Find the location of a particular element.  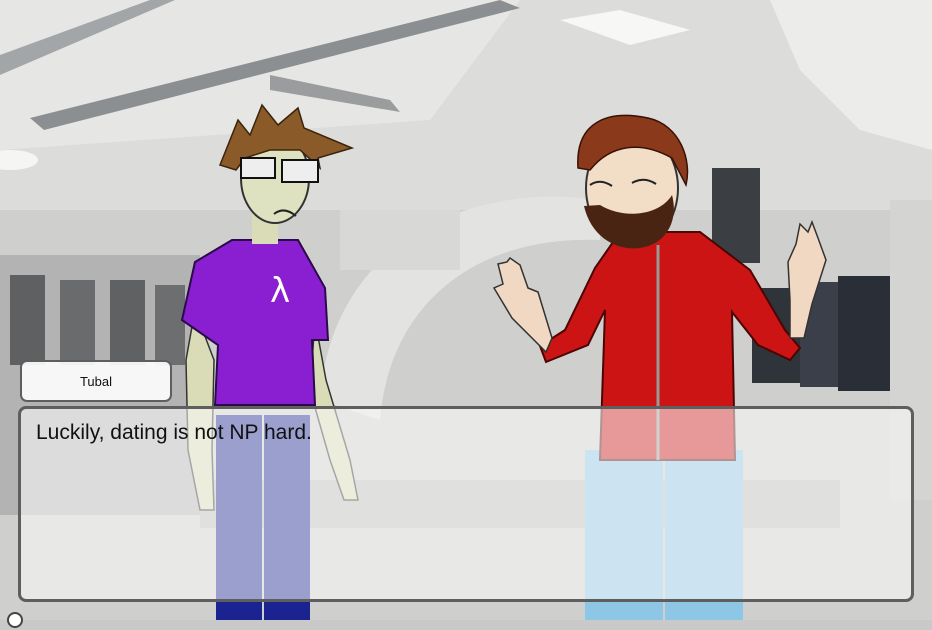

speaker-name-box: Tubal is located at coordinates (96, 381).